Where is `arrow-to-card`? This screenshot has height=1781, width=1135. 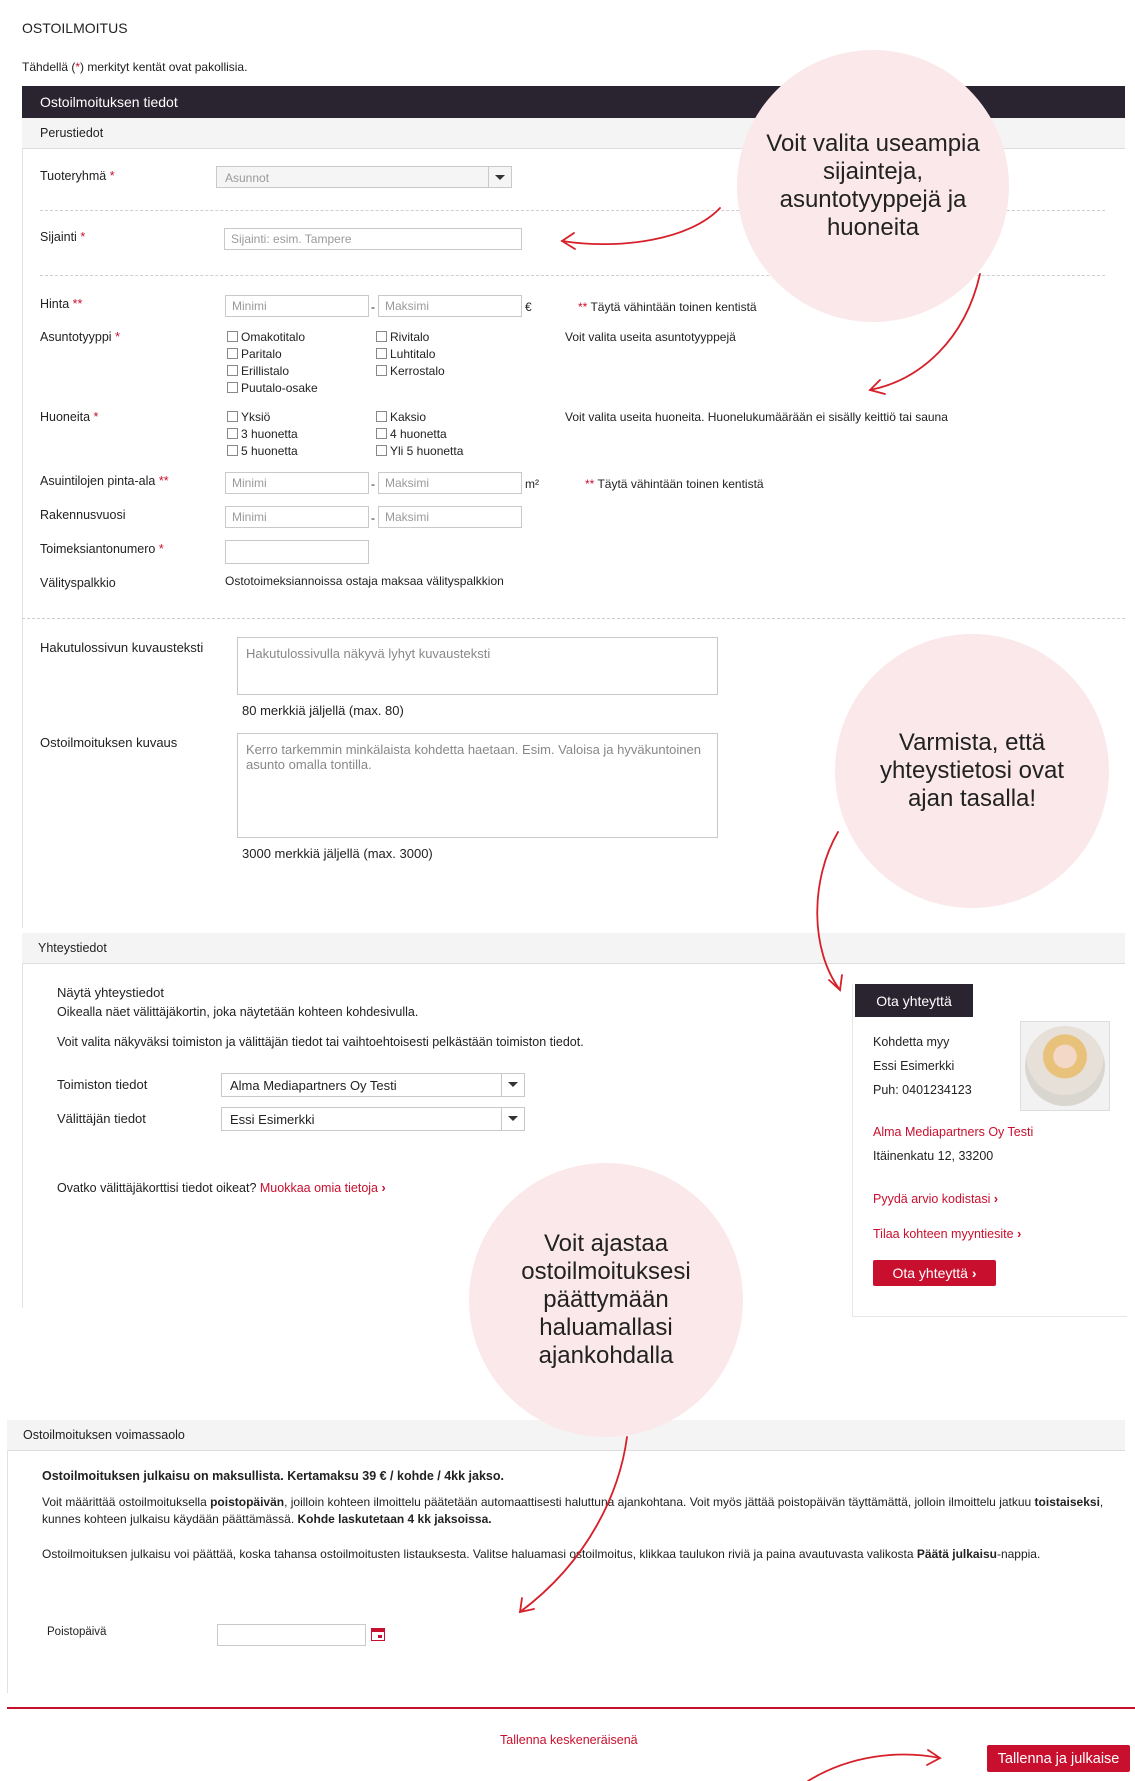 arrow-to-card is located at coordinates (828, 911).